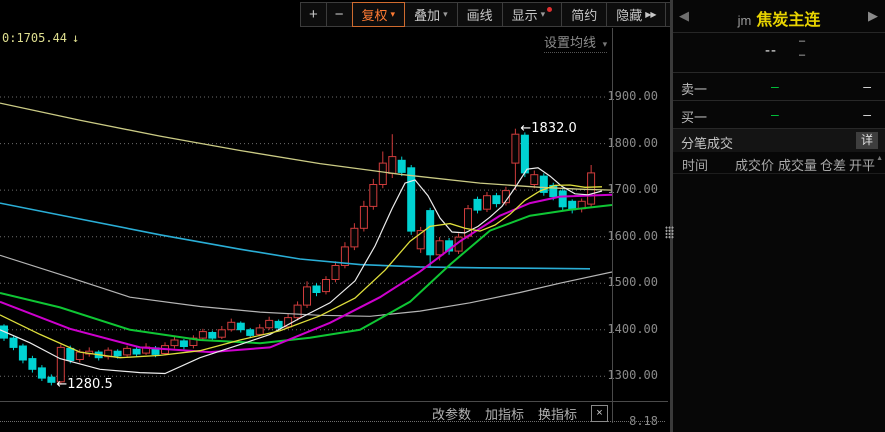 Image resolution: width=885 pixels, height=432 pixels. Describe the element at coordinates (650, 14) in the screenshot. I see `double-arrow-icon: ▶▶` at that location.